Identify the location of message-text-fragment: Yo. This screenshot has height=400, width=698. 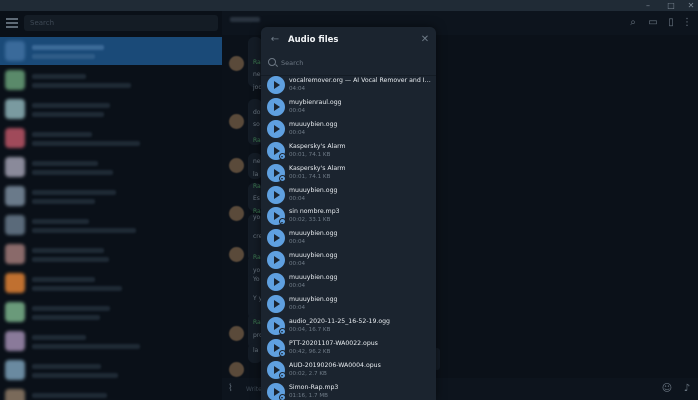
(256, 280).